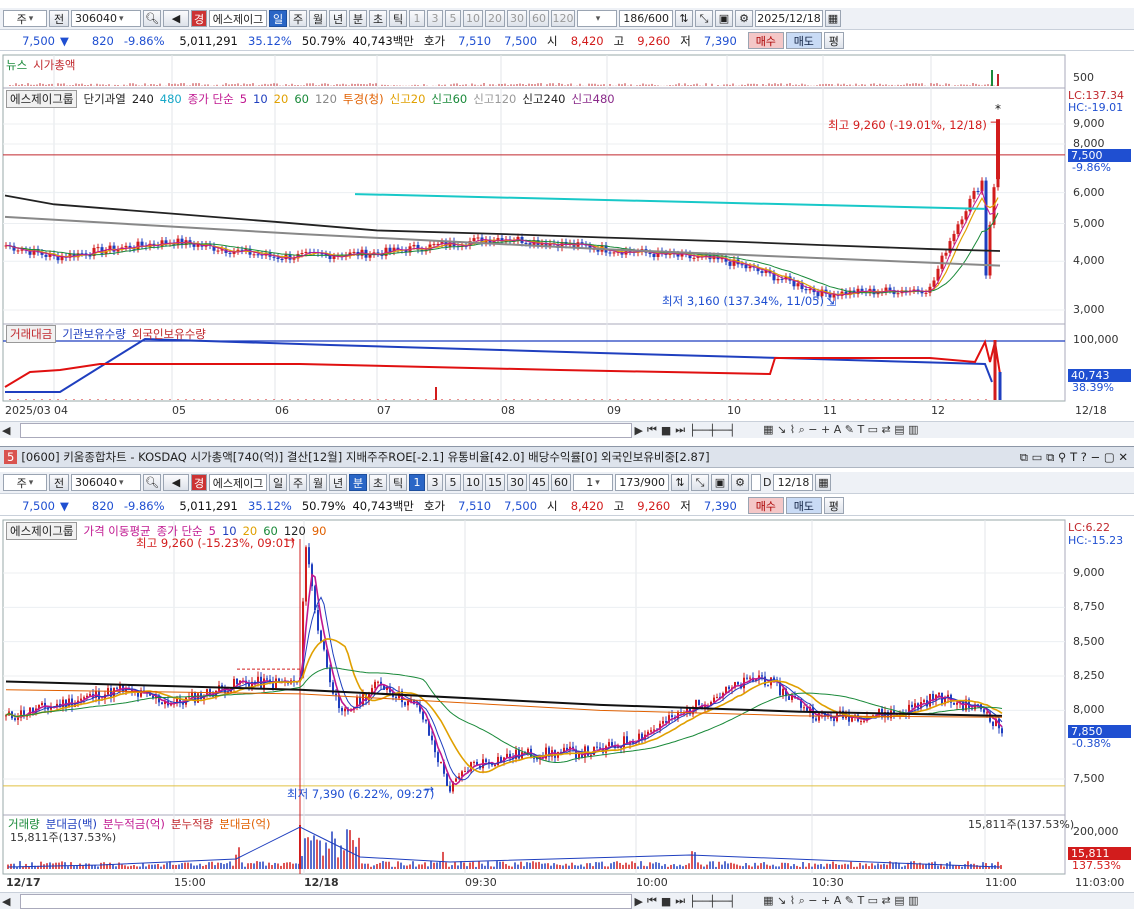 The image size is (1134, 911). Describe the element at coordinates (724, 901) in the screenshot. I see `zoom-slider-2: ├──┼──┤` at that location.